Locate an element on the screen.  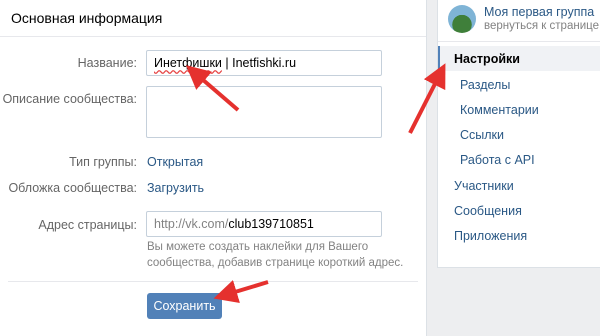
address-value: club139710851 is located at coordinates (271, 224).